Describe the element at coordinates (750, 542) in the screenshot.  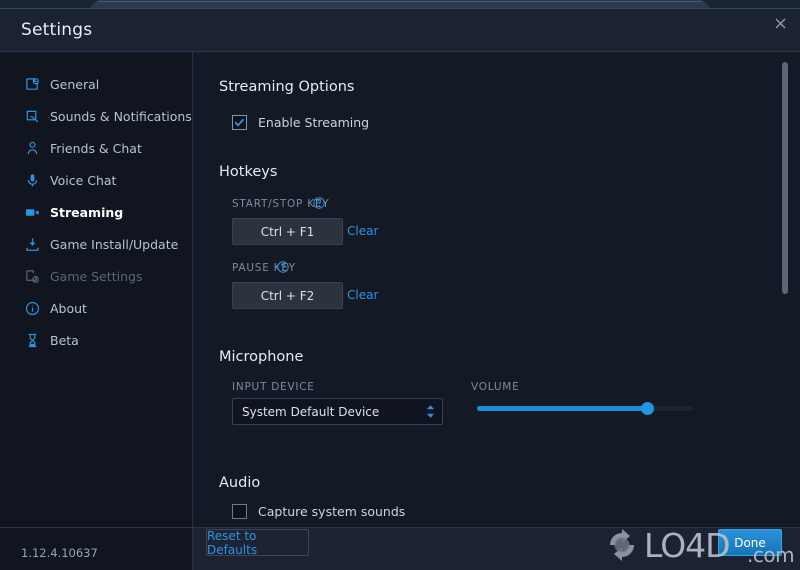
I see `done-button: Done` at that location.